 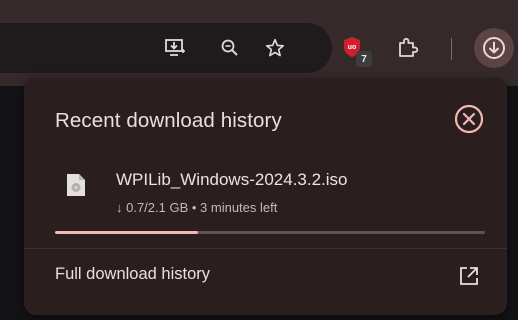 I want to click on file-icon, so click(x=76, y=187).